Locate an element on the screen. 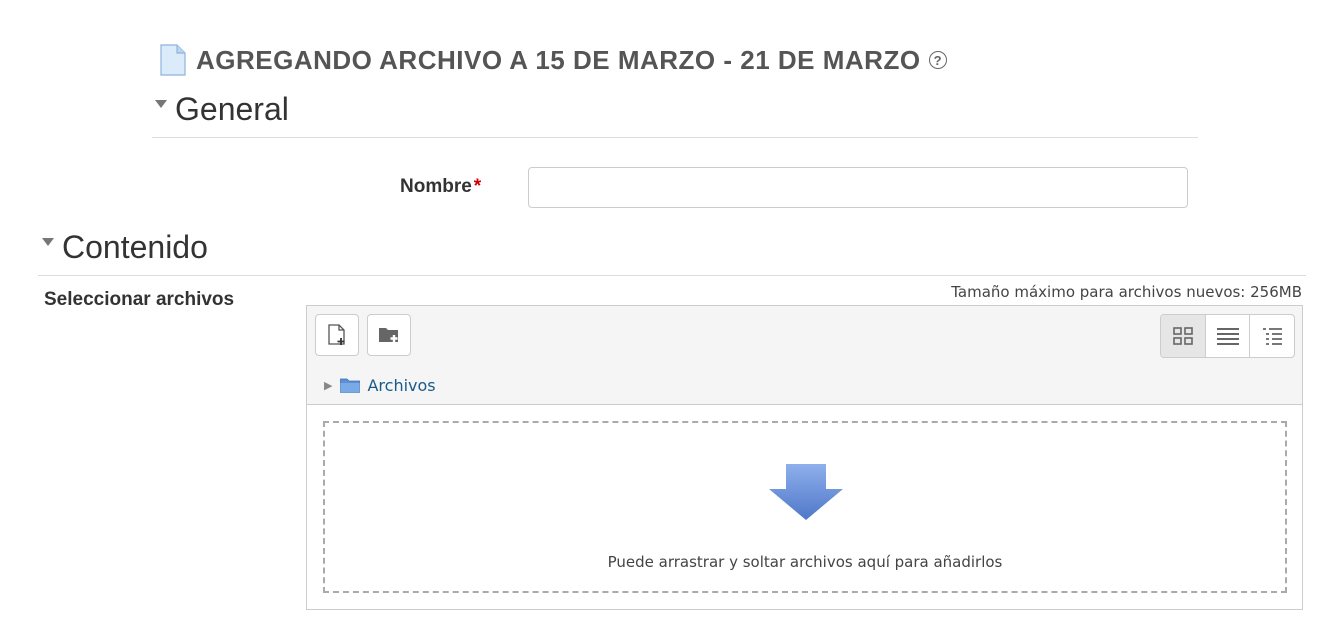 The image size is (1330, 630). file-manager-toolbar is located at coordinates (804, 336).